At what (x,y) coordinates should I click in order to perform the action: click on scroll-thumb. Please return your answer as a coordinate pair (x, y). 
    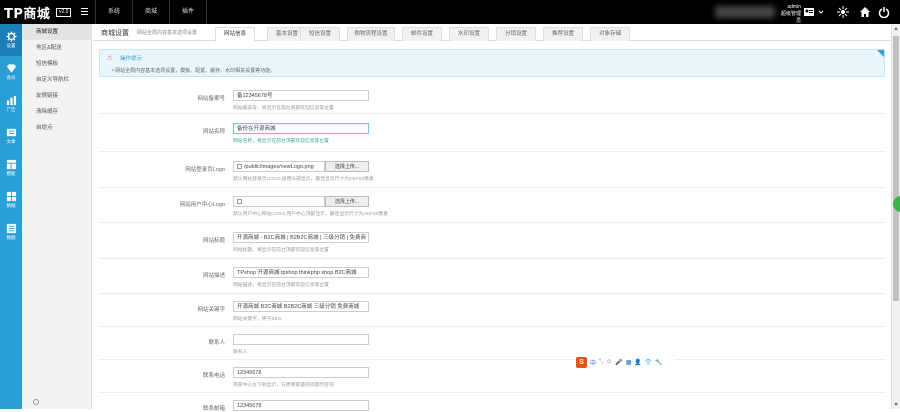
    Looking at the image, I should click on (896, 168).